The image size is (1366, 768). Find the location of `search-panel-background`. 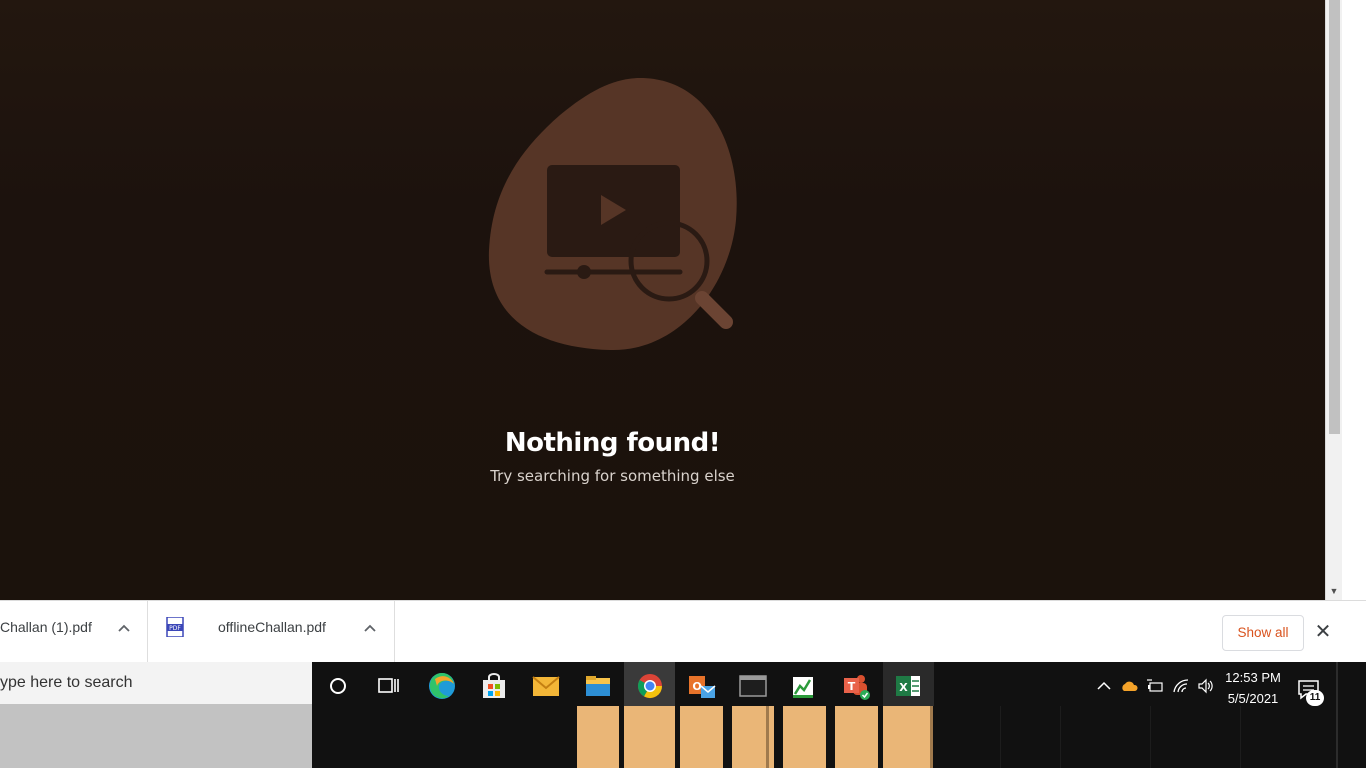

search-panel-background is located at coordinates (156, 736).